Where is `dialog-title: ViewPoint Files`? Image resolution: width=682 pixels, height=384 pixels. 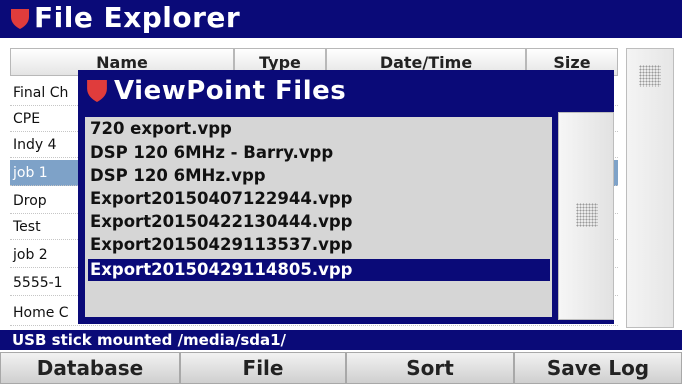
dialog-title: ViewPoint Files is located at coordinates (230, 91).